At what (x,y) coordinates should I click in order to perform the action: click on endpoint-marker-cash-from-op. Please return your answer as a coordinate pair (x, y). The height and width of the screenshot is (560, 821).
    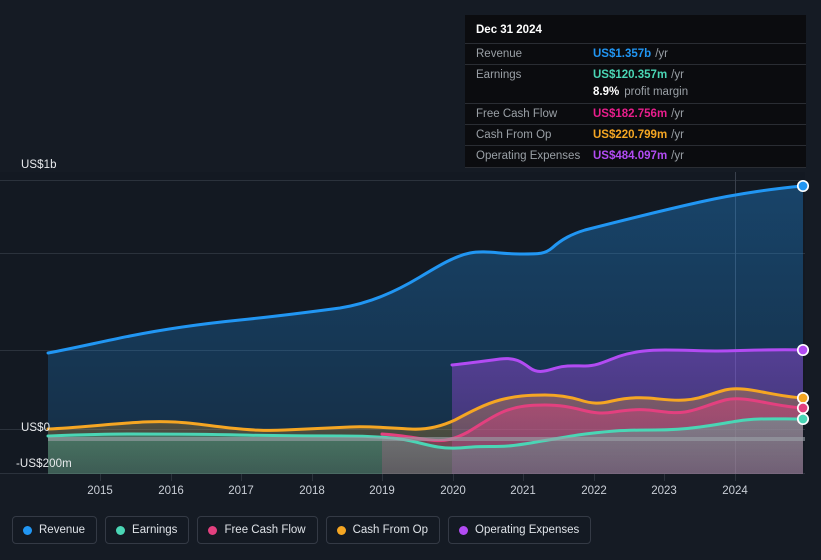
    Looking at the image, I should click on (803, 398).